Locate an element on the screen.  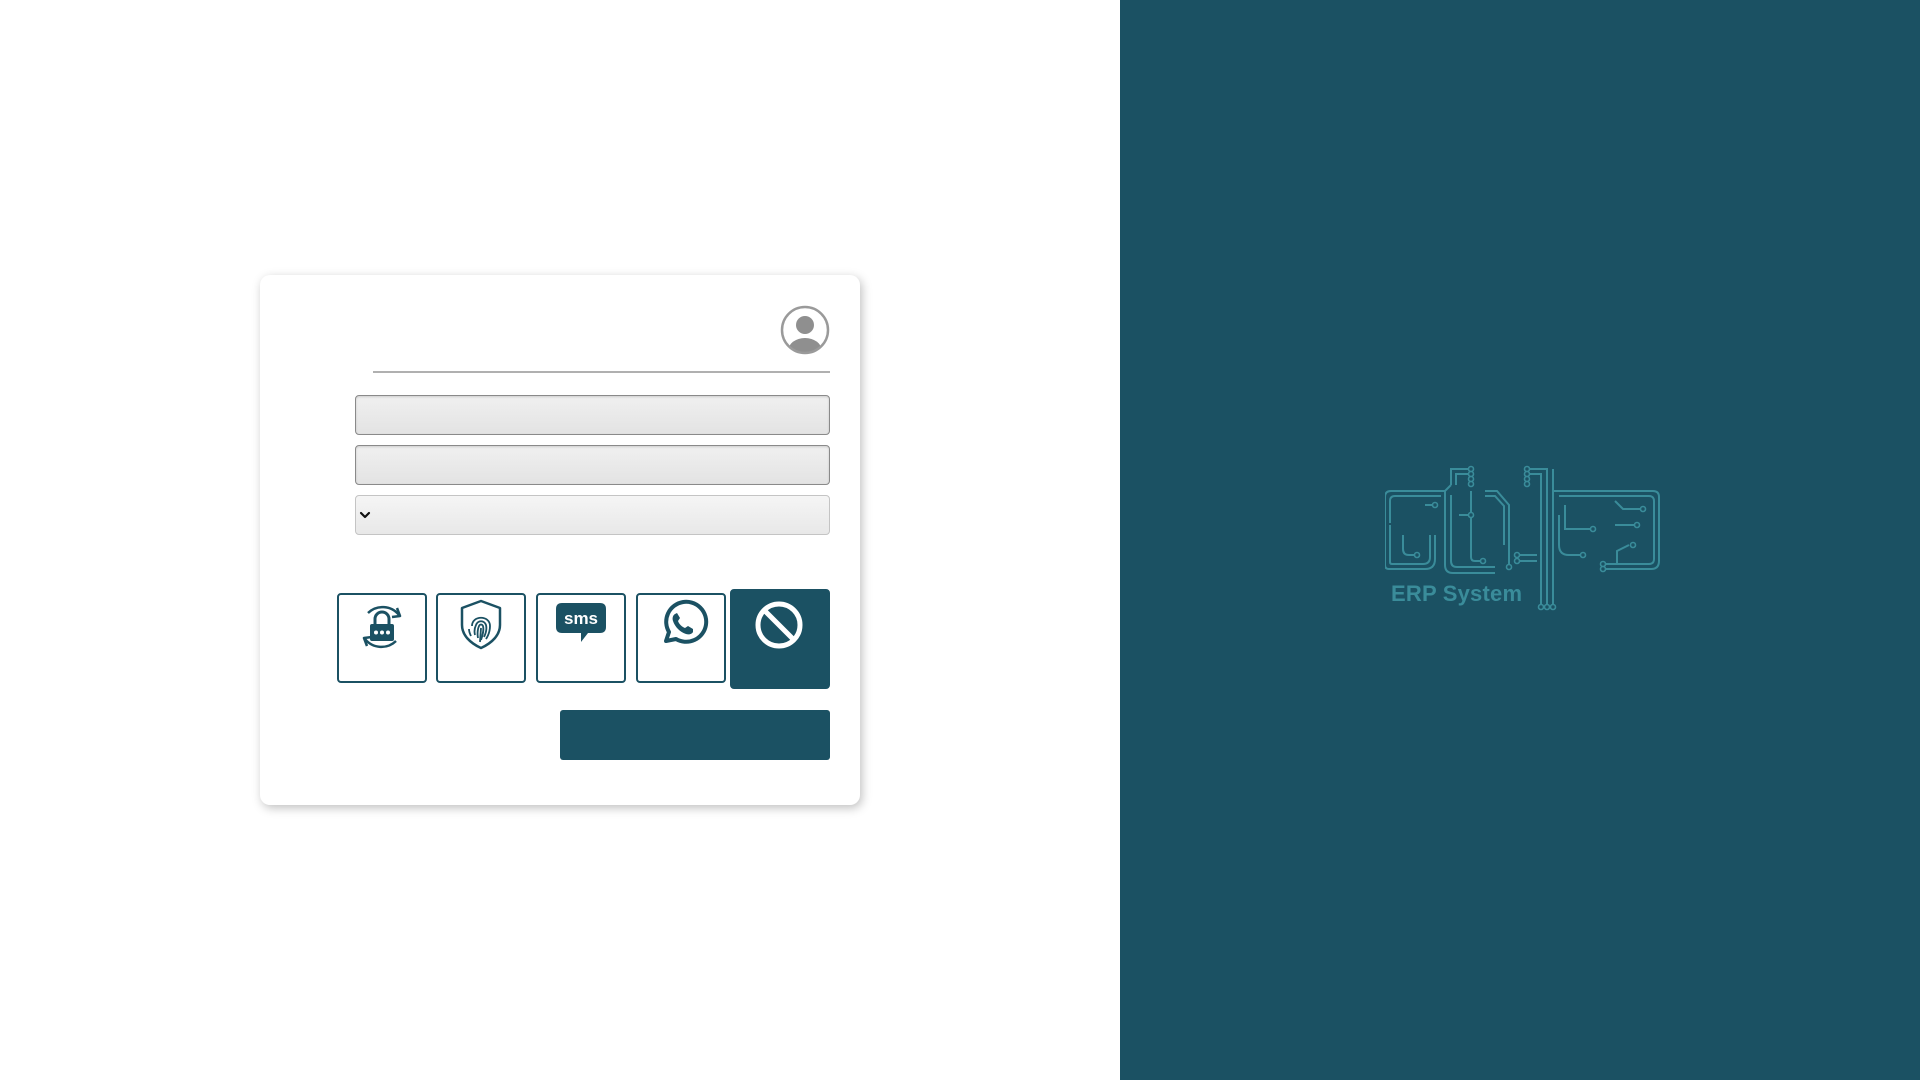
sms-button: sms is located at coordinates (581, 638).